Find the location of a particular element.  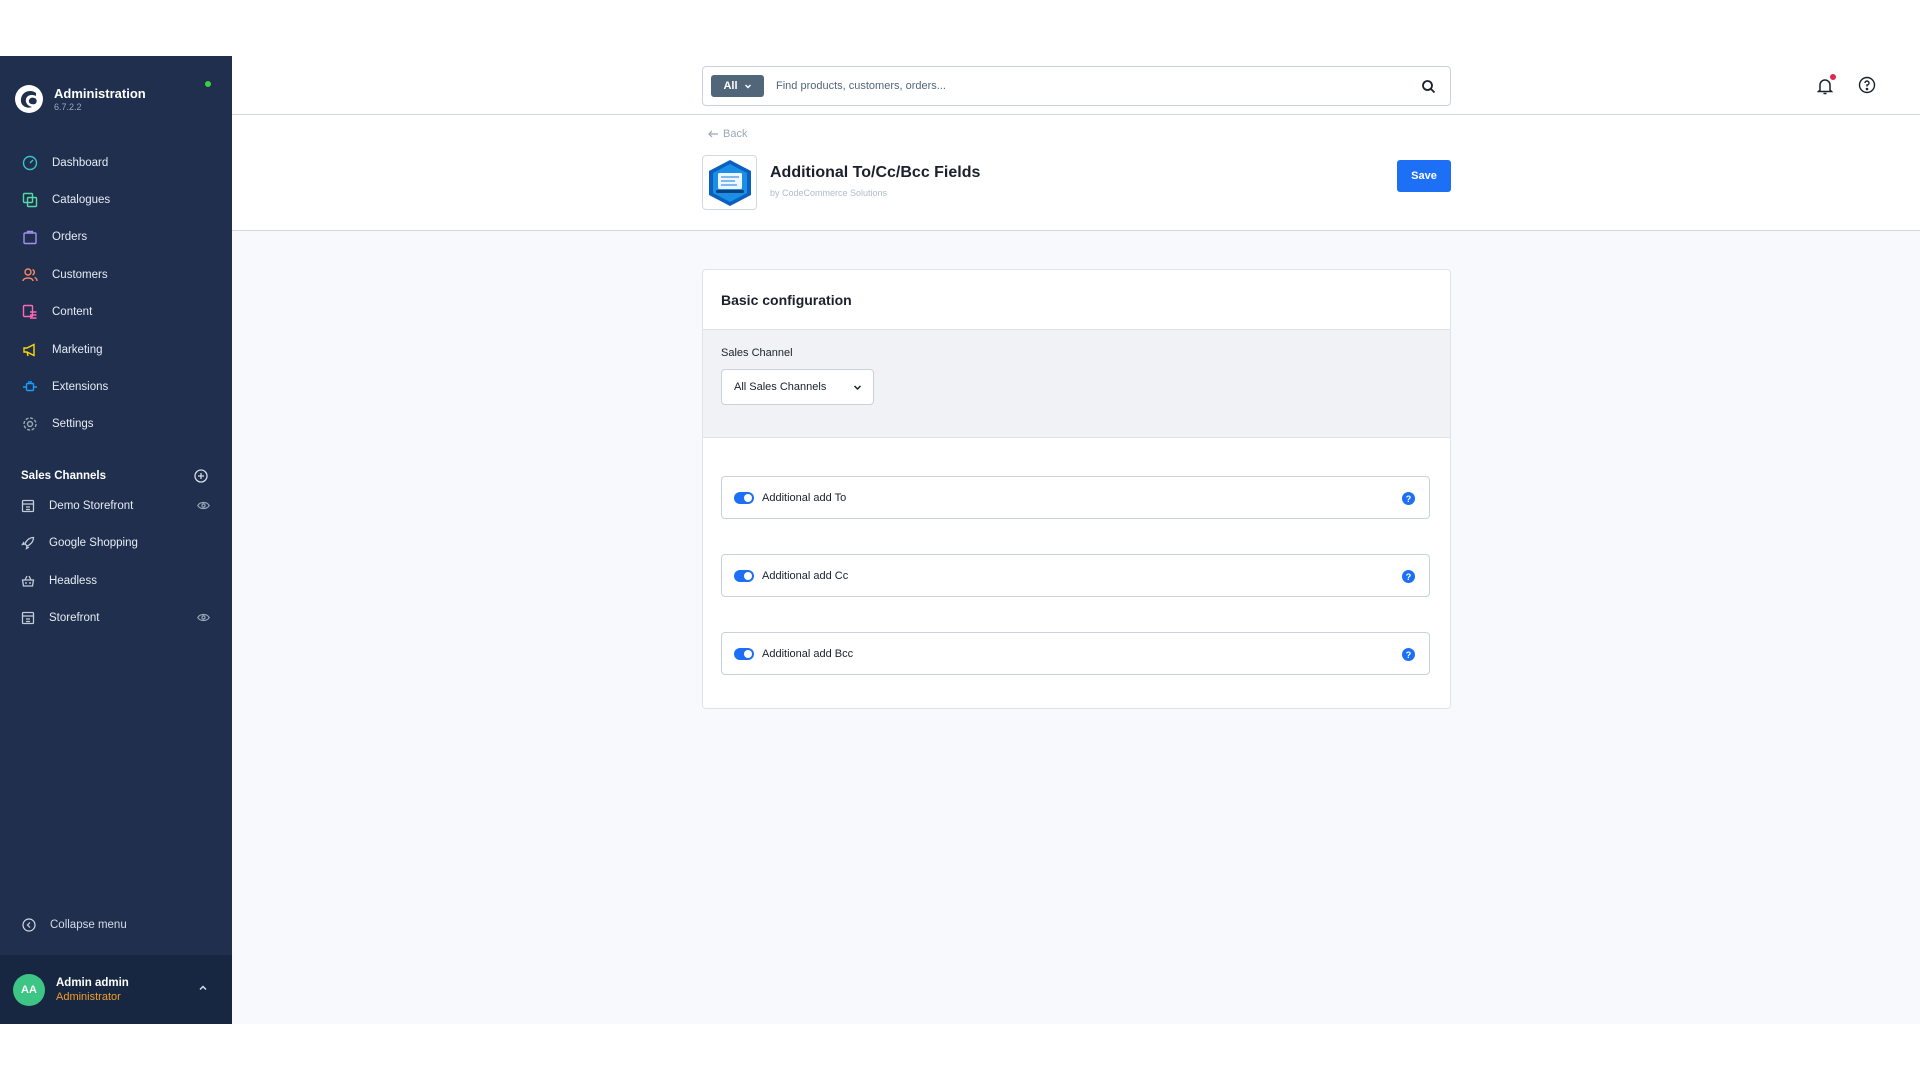

sales-channel-selected: All Sales Channels is located at coordinates (780, 387).